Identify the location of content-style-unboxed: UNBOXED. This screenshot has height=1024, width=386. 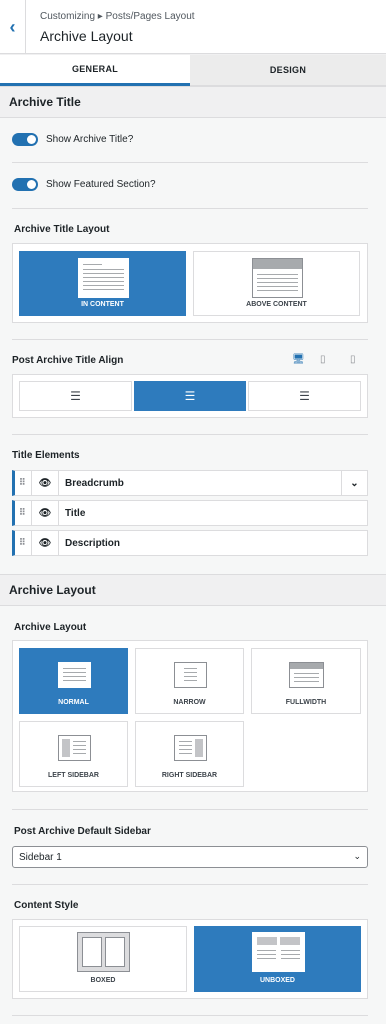
(277, 959).